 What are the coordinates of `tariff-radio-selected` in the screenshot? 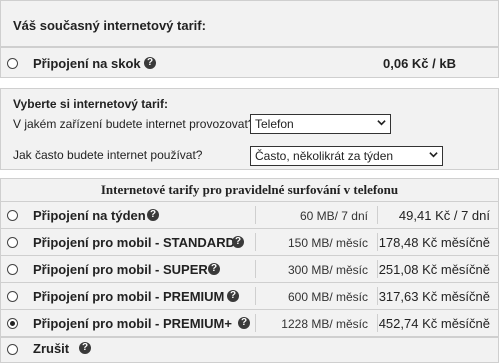 It's located at (12, 323).